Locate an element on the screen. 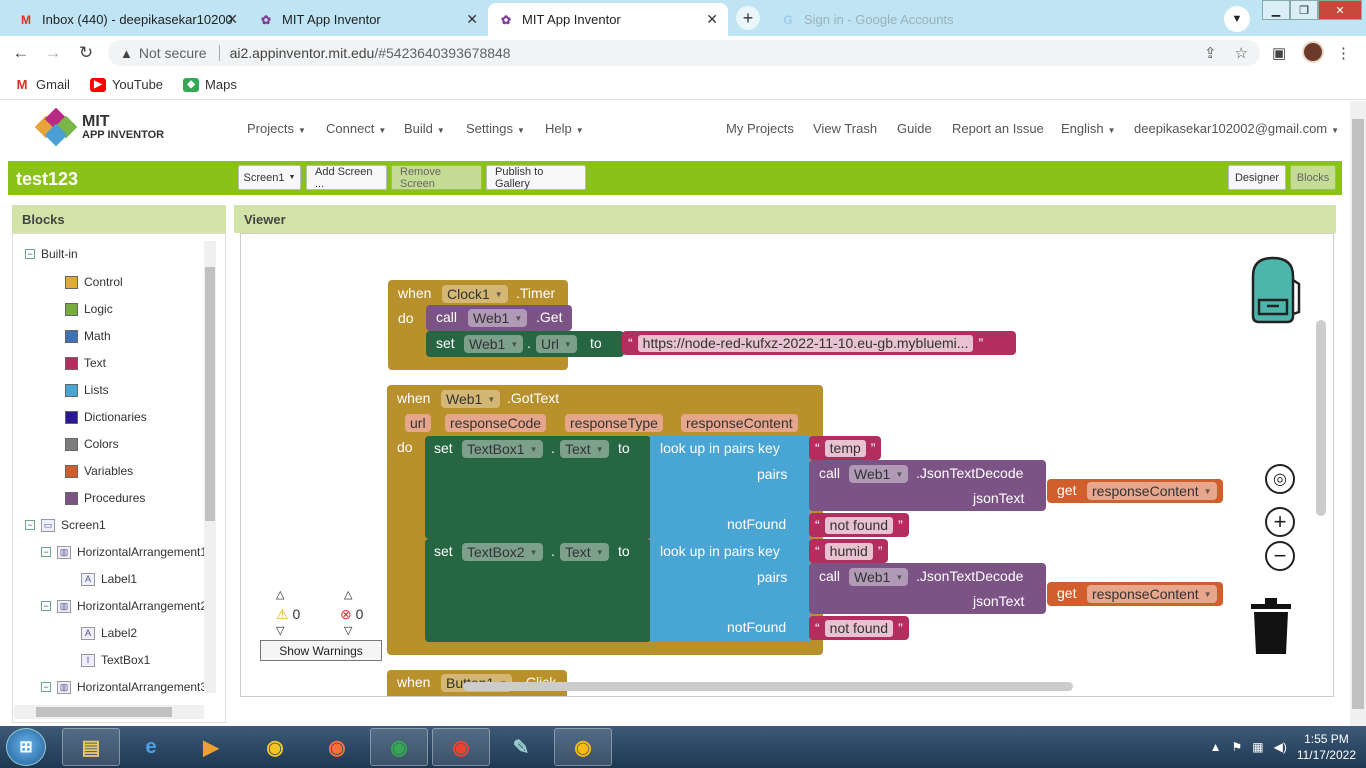 This screenshot has height=768, width=1366. scroll-thumb is located at coordinates (104, 712).